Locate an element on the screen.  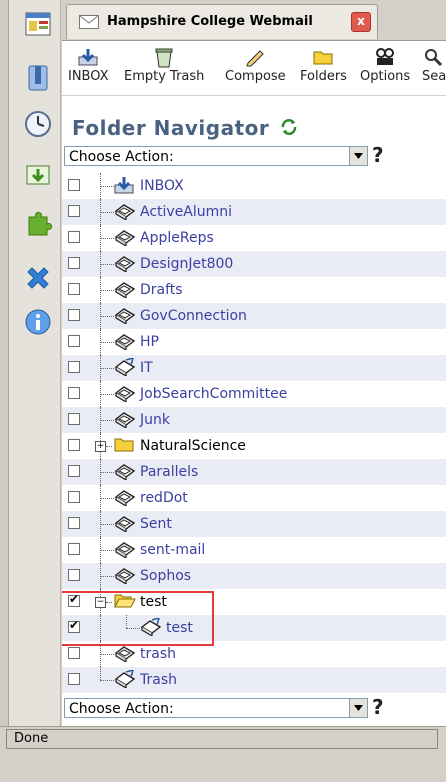
tab-webmail: Hampshire College Webmail x is located at coordinates (222, 21).